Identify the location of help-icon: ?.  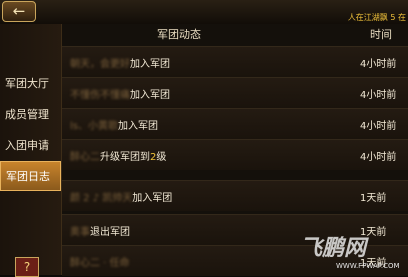
(27, 267).